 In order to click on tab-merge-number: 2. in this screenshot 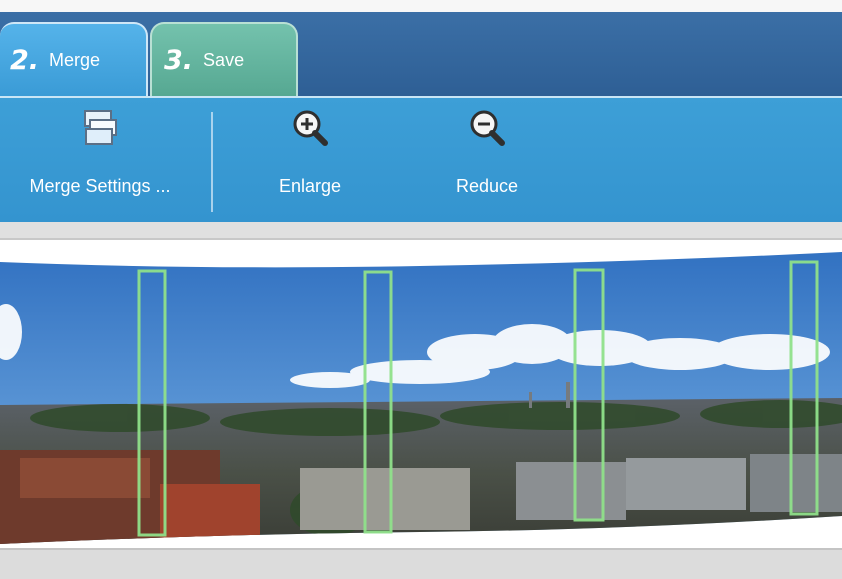, I will do `click(25, 60)`.